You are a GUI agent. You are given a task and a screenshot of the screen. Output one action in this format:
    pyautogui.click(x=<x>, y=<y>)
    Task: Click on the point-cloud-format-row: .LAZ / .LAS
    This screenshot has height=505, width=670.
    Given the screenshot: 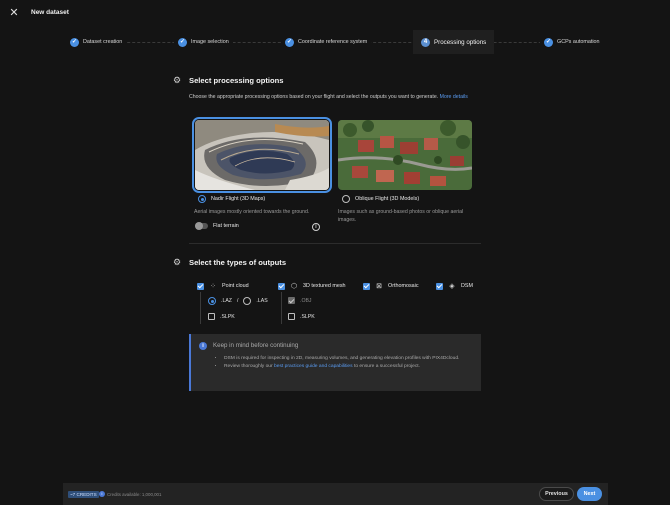 What is the action you would take?
    pyautogui.click(x=238, y=301)
    